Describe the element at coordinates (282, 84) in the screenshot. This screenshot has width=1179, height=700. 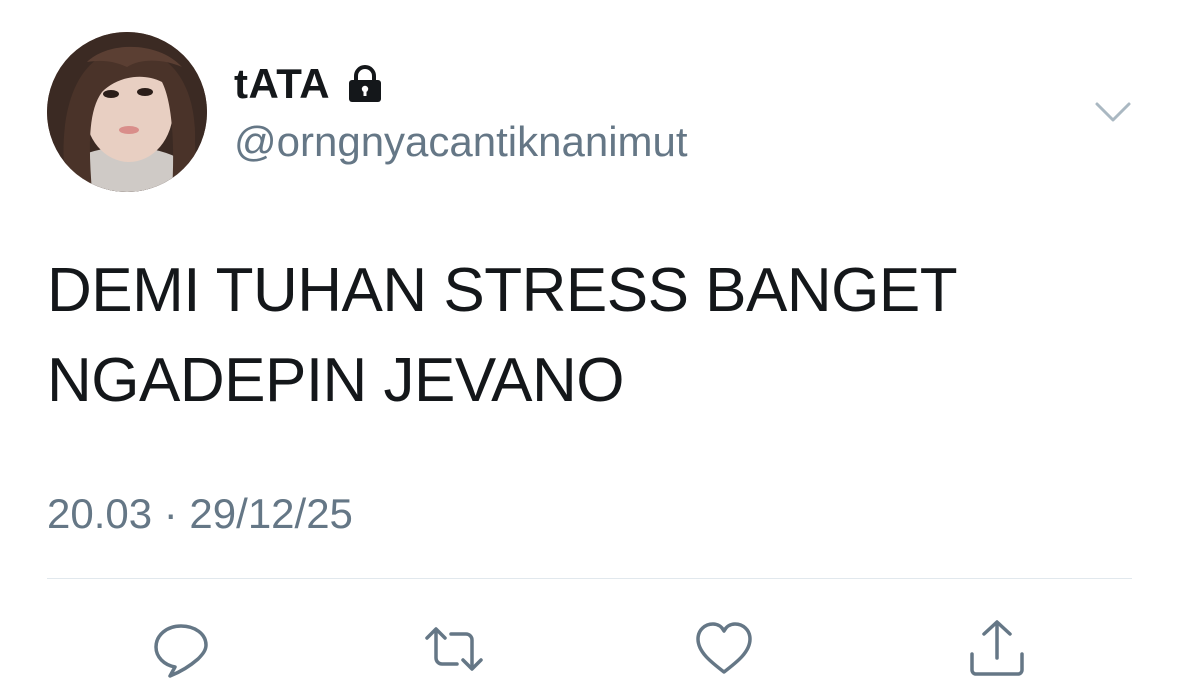
I see `display-name: tATA` at that location.